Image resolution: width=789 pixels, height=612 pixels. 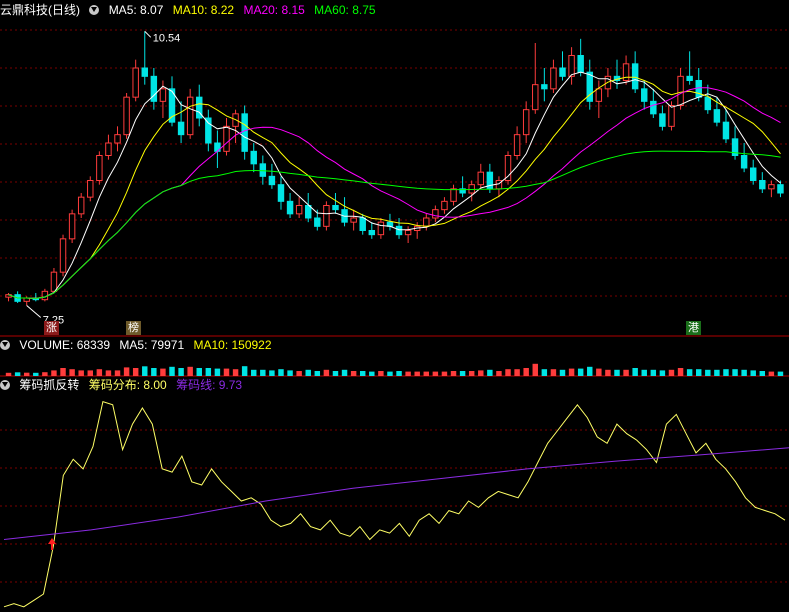 I want to click on ma10-label: MA10: 8.22, so click(x=203, y=10).